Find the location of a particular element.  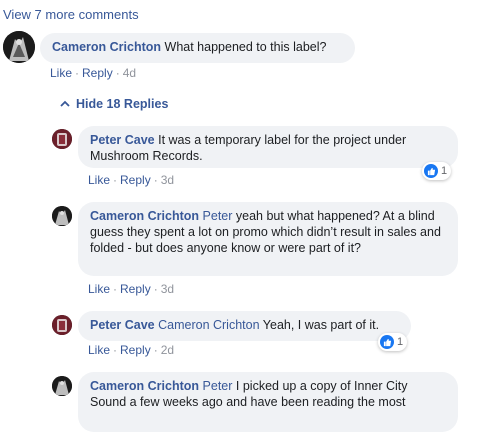

timestamp: 4d is located at coordinates (129, 73).